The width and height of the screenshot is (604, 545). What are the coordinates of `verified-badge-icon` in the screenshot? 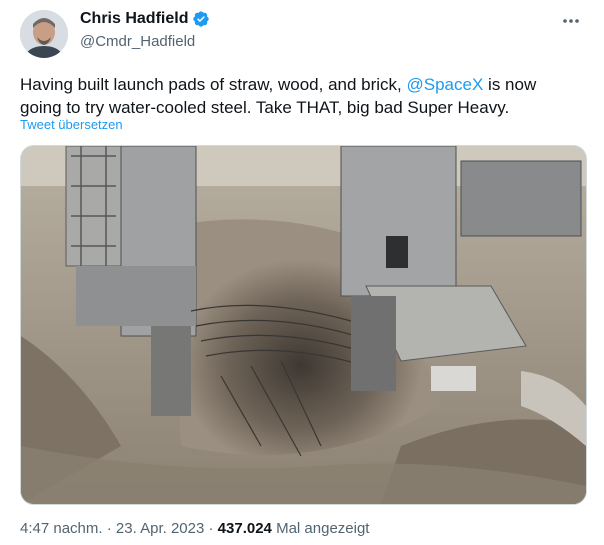 It's located at (201, 19).